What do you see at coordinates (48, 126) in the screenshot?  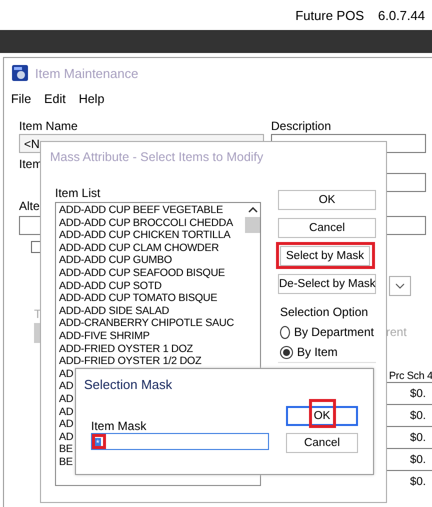 I see `field-label: Item Name` at bounding box center [48, 126].